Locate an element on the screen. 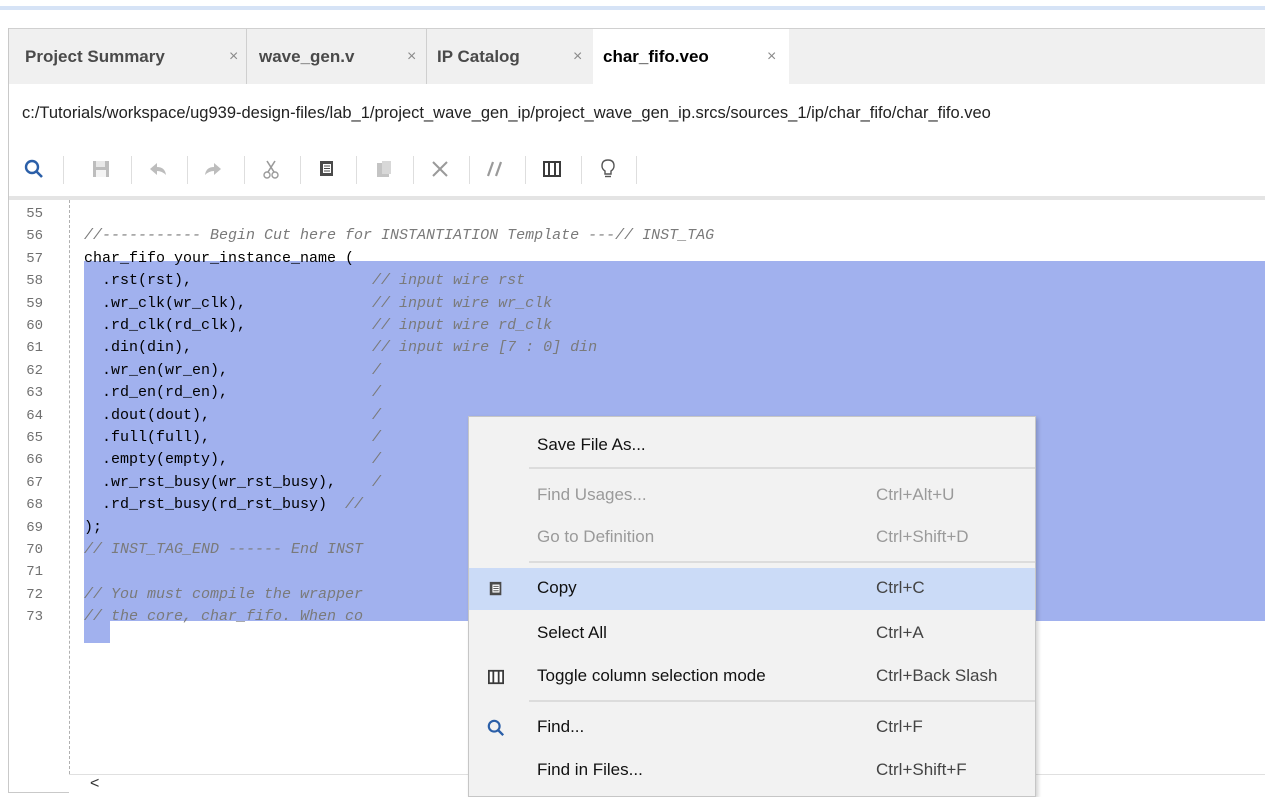  code-line: 58 .rst(rst), // input wire rst is located at coordinates (637, 281).